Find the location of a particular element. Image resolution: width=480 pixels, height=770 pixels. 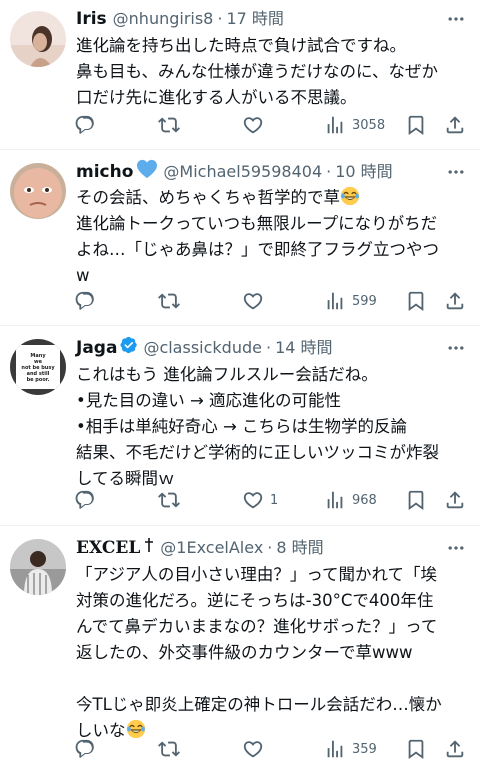

view-count: 3058 is located at coordinates (369, 125).